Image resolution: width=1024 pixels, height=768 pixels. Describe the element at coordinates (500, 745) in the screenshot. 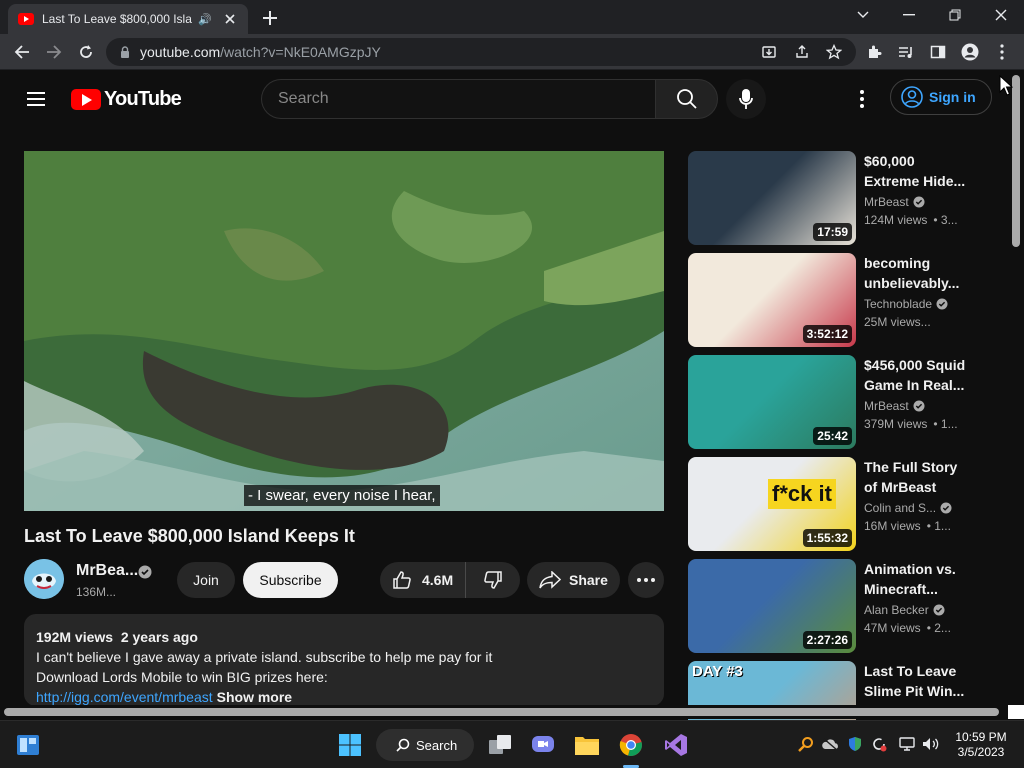

I see `task-view-icon` at that location.